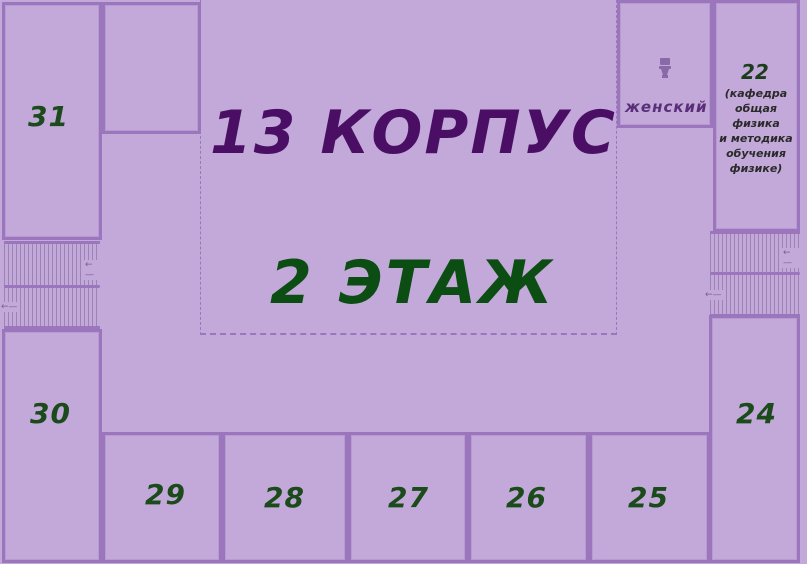 The image size is (807, 564). I want to click on toilet-icon, so click(665, 68).